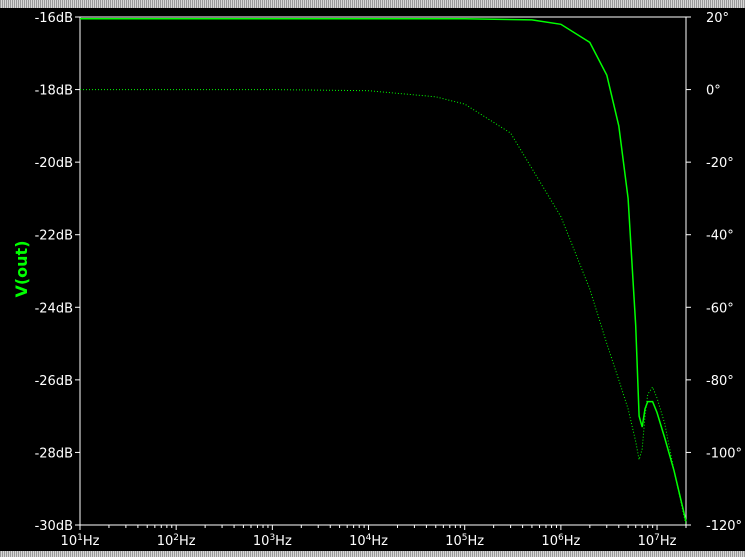 The height and width of the screenshot is (557, 745). What do you see at coordinates (54, 18) in the screenshot?
I see `left-axis-tick-label: -16dB` at bounding box center [54, 18].